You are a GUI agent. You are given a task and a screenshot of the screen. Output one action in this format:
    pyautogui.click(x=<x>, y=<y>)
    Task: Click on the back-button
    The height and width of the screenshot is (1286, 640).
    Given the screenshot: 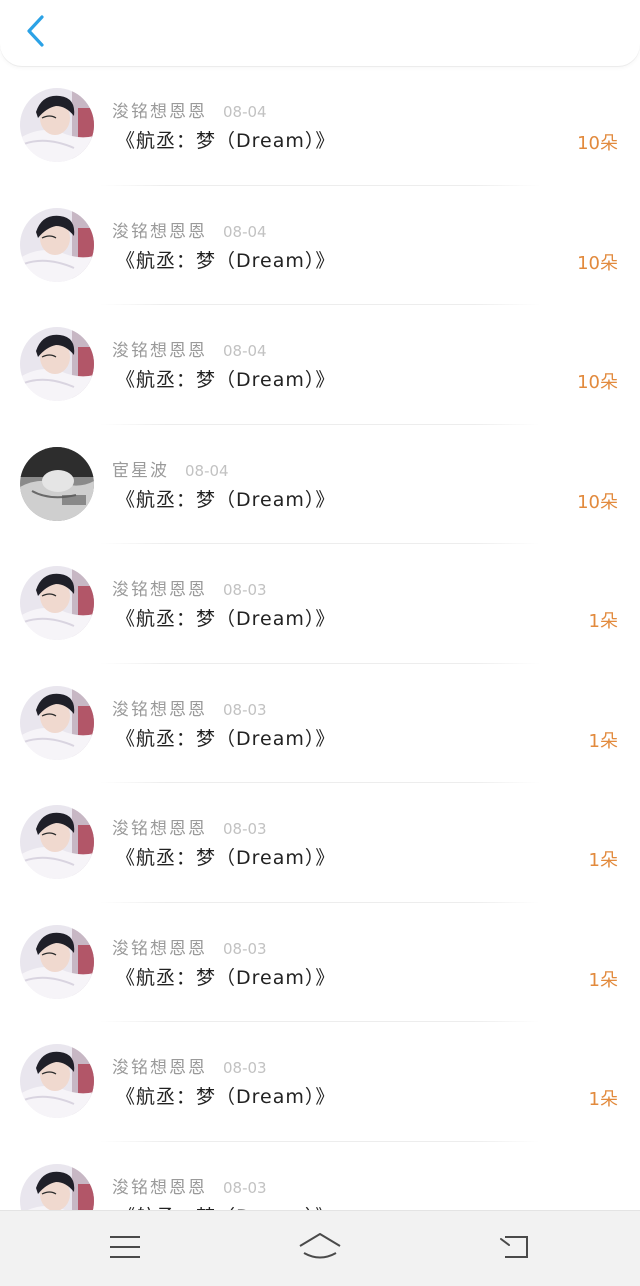 What is the action you would take?
    pyautogui.click(x=36, y=31)
    